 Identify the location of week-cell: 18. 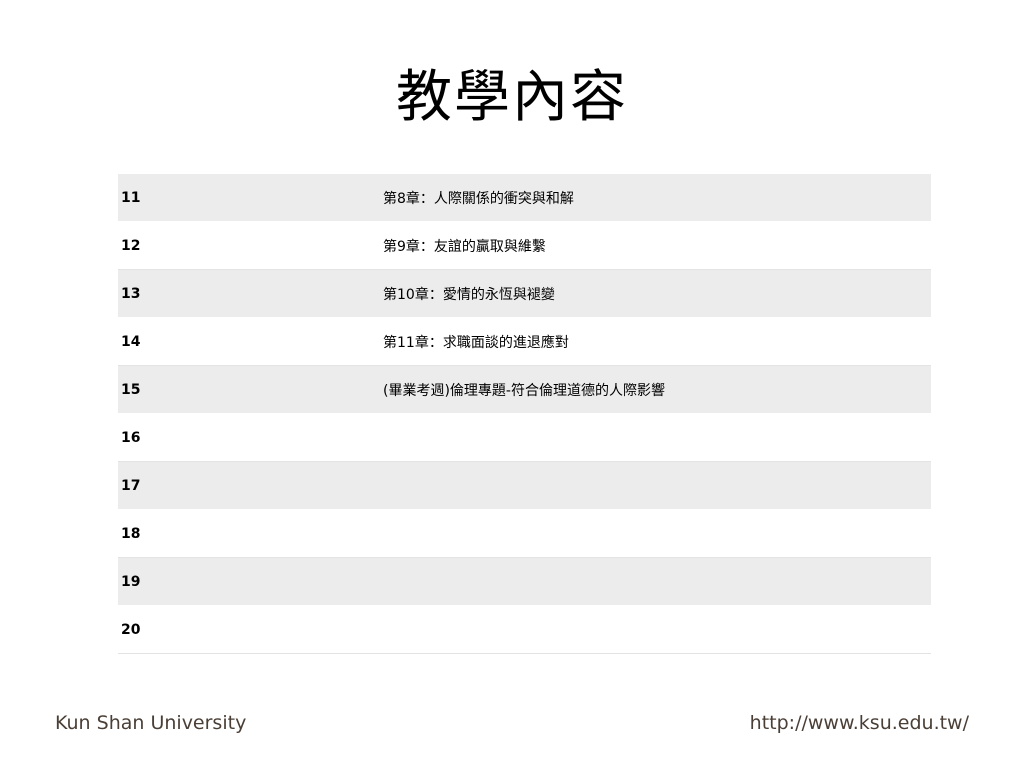
(249, 533).